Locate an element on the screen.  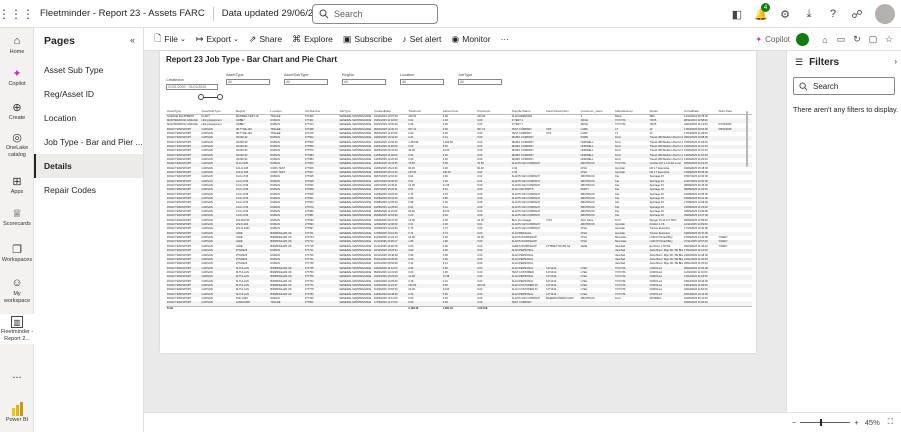
table-total-row: Total 2,199.46 1,381.34 1,014.08 is located at coordinates (459, 308).